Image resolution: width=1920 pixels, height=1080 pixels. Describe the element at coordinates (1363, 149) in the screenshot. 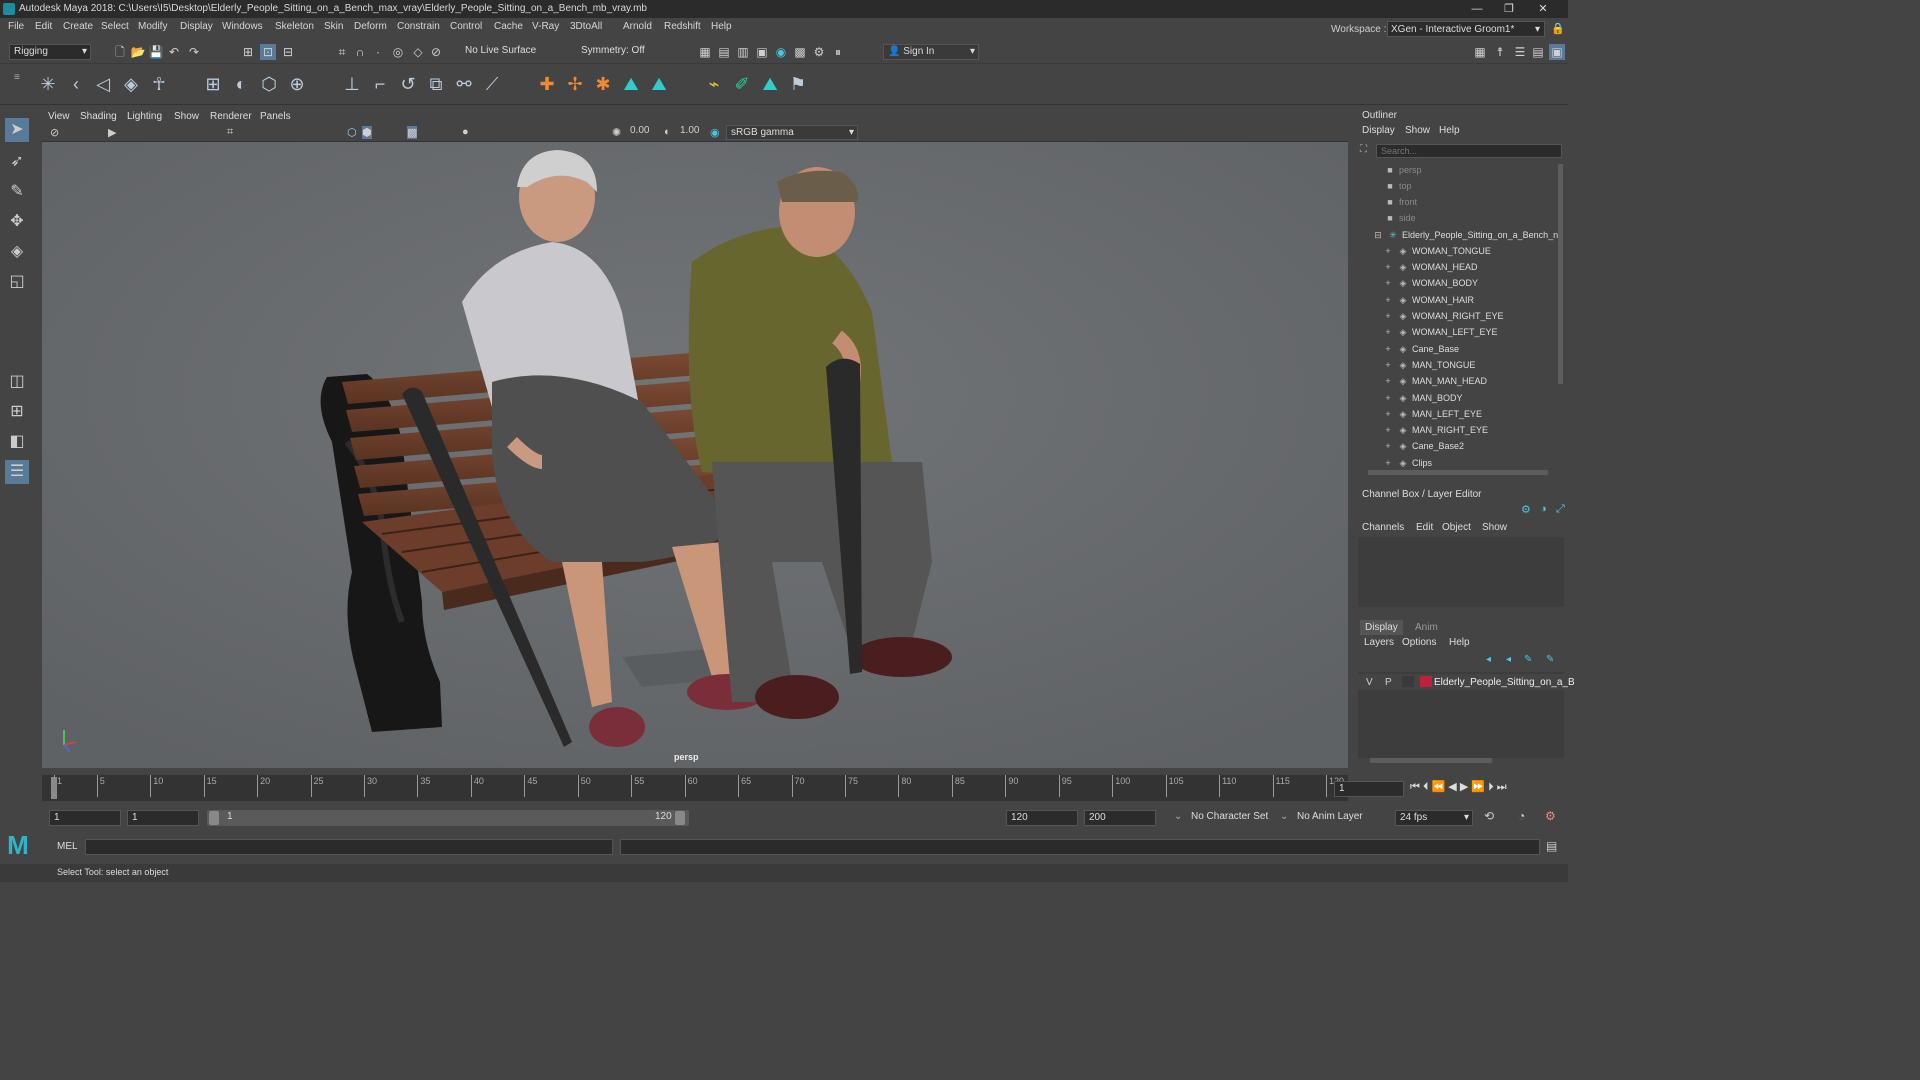

I see `search-options-icon: ⛶` at that location.